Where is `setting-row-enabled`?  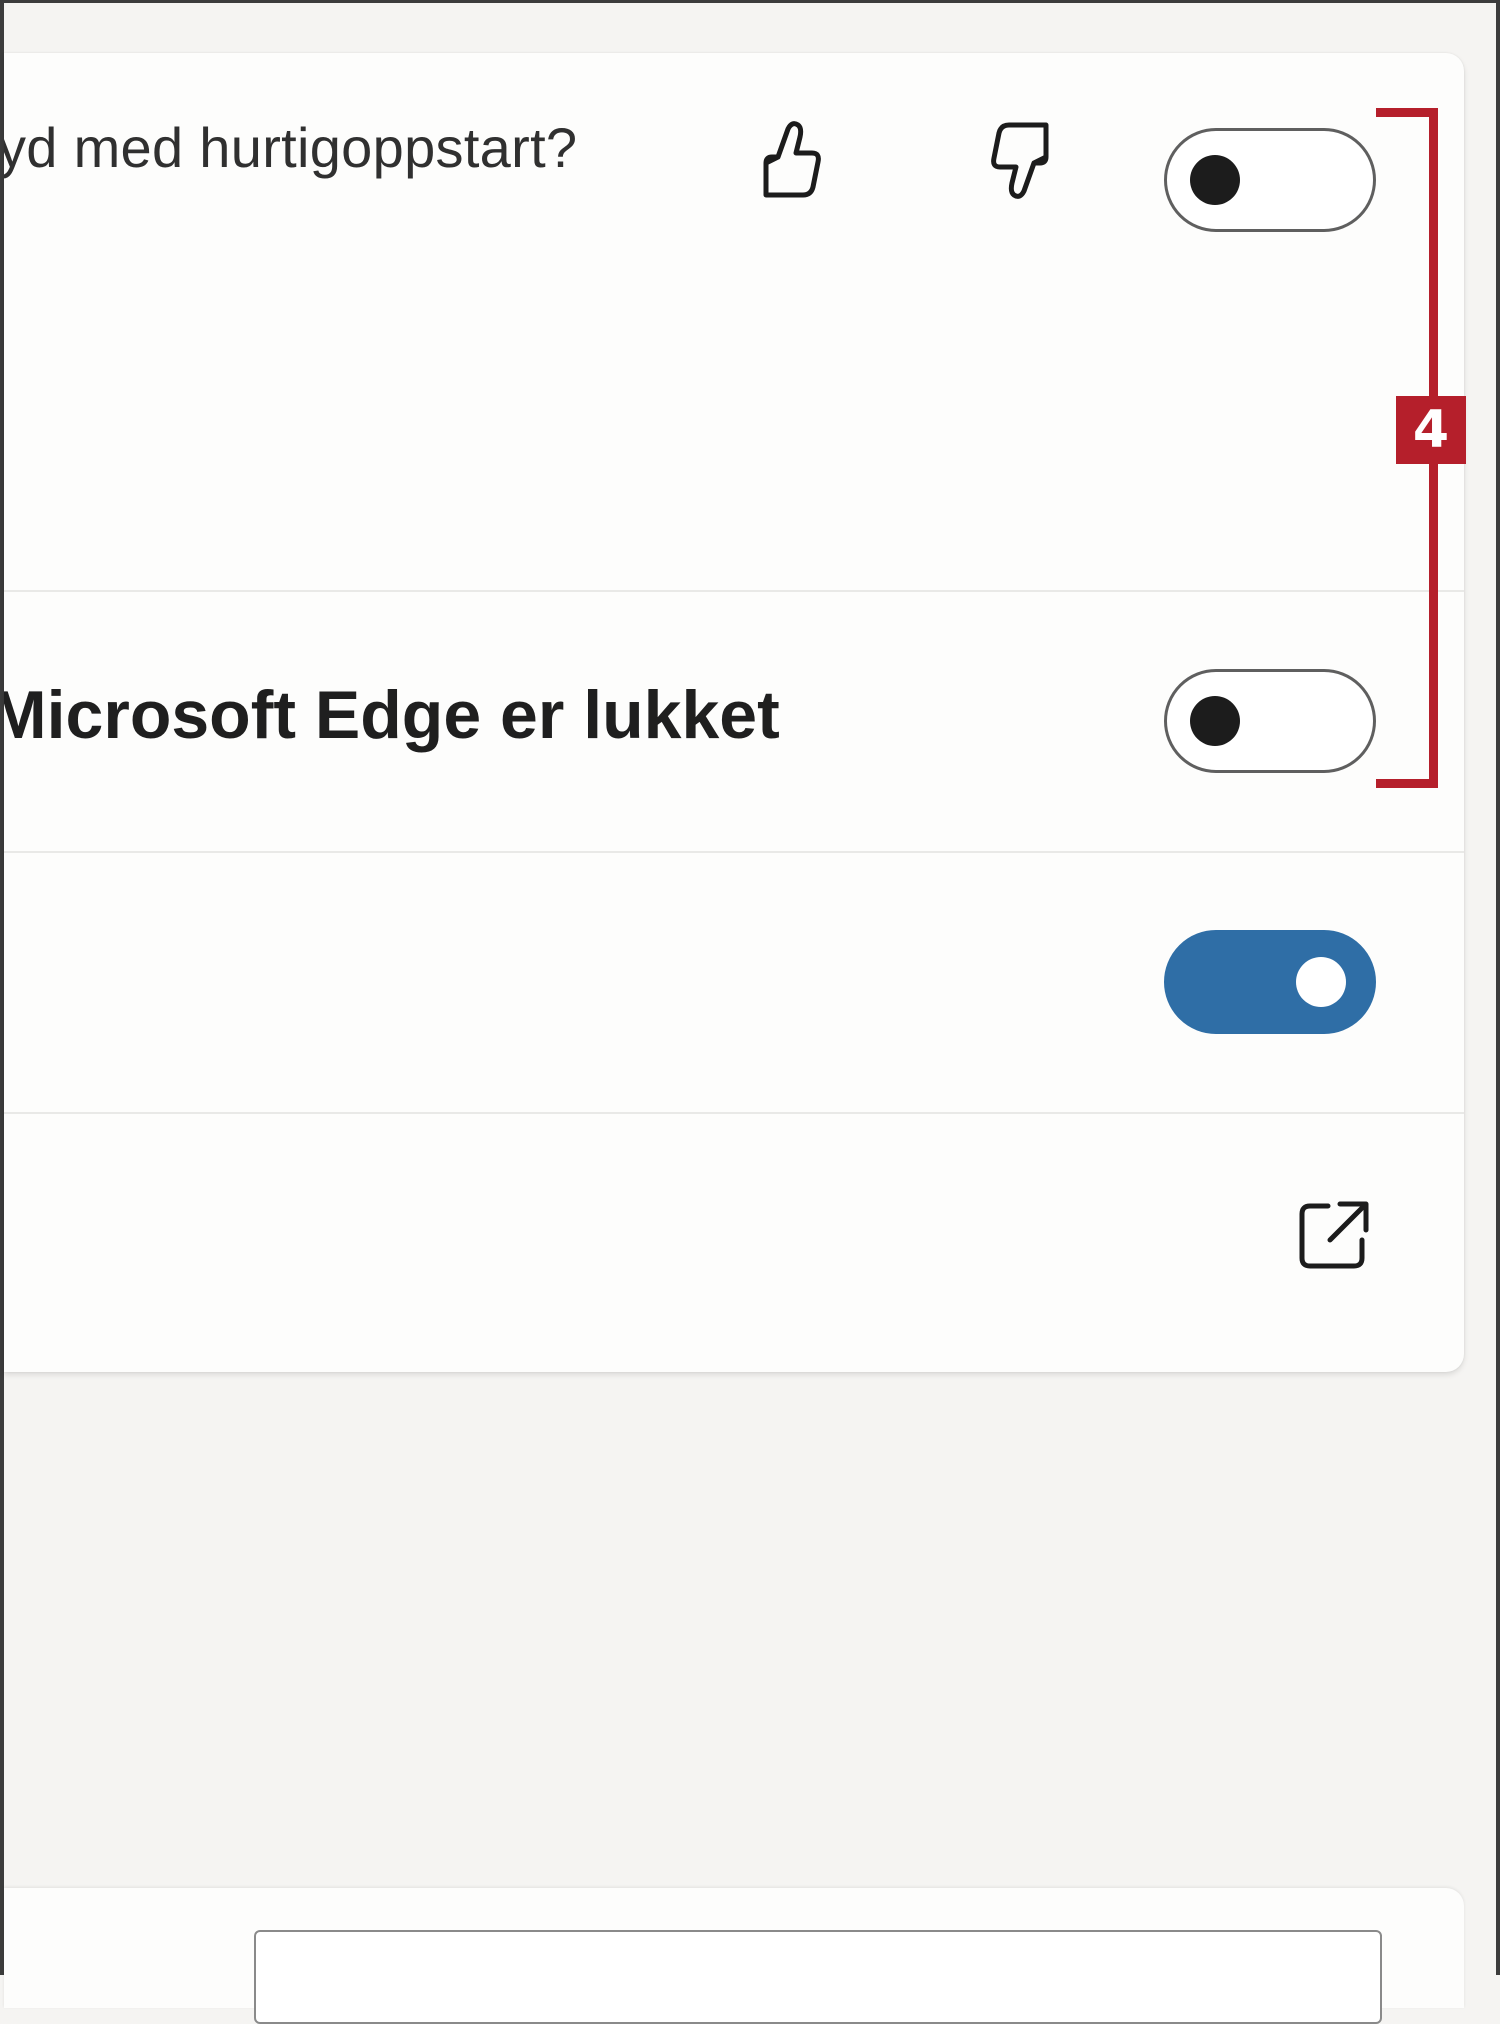 setting-row-enabled is located at coordinates (734, 983).